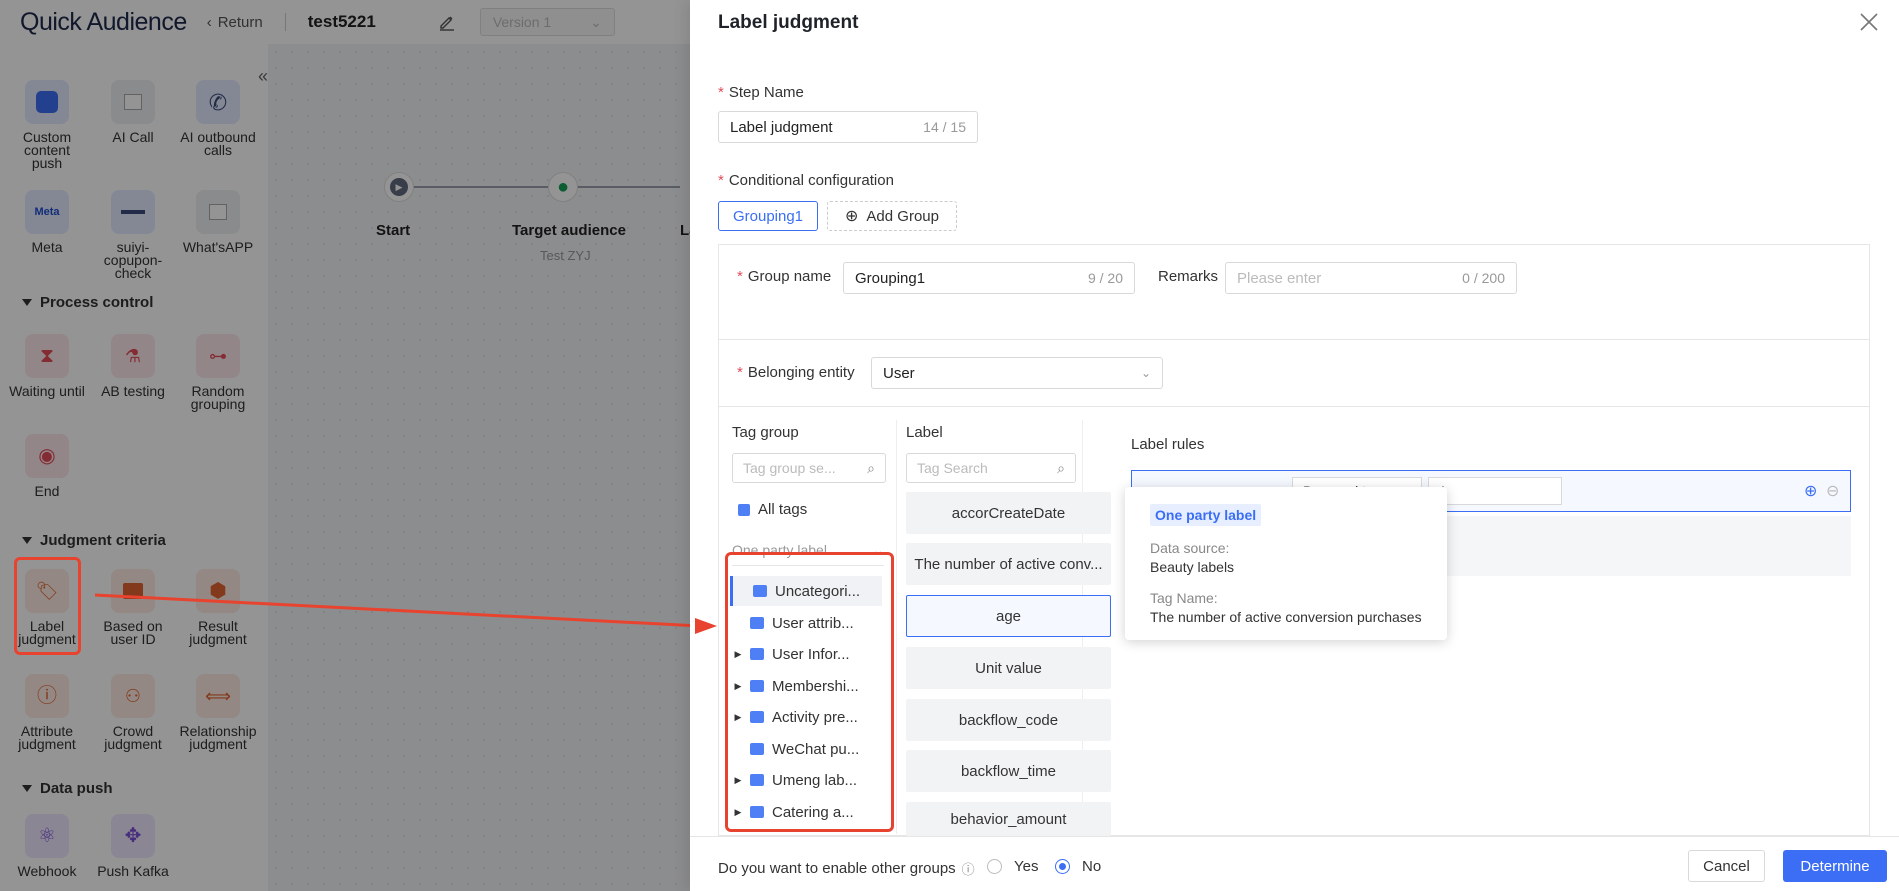 The width and height of the screenshot is (1899, 891). I want to click on tag-group-title: Tag group, so click(765, 432).